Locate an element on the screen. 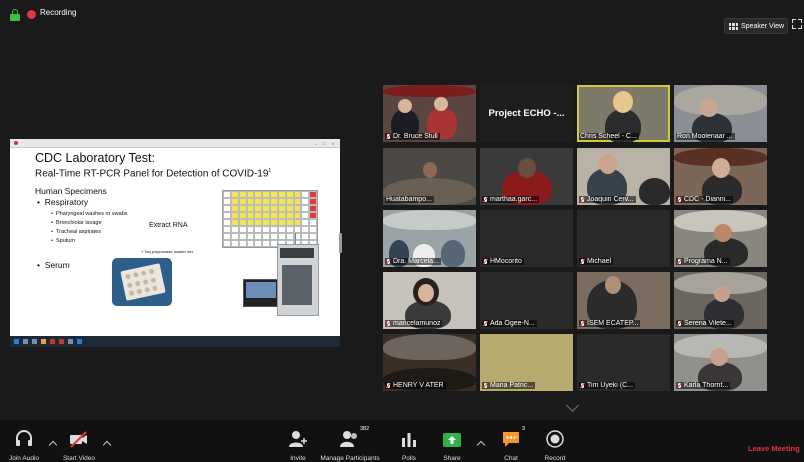  participant-tile: HMocorito is located at coordinates (526, 238).